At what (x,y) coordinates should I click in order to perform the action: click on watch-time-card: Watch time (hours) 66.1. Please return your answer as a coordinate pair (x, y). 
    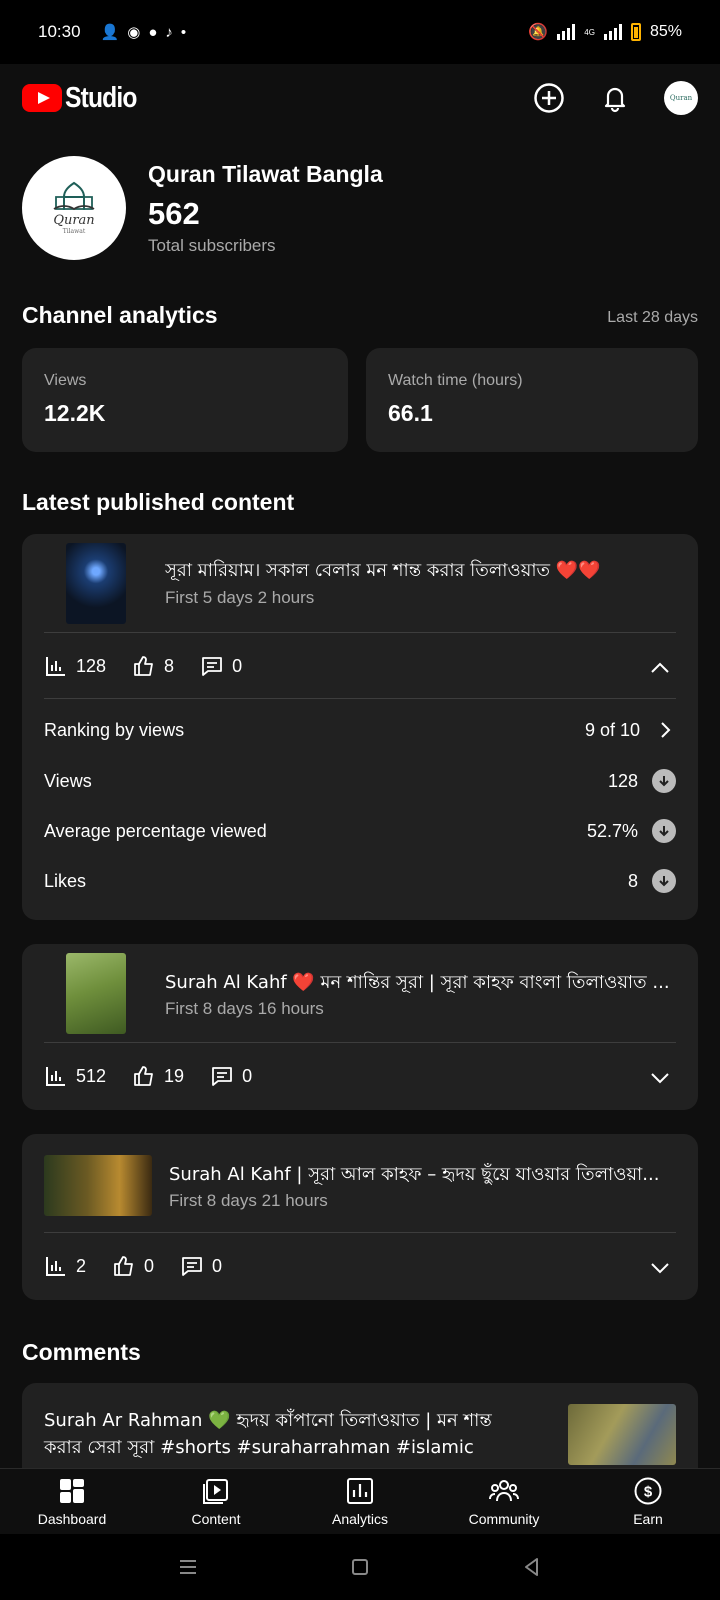
    Looking at the image, I should click on (532, 400).